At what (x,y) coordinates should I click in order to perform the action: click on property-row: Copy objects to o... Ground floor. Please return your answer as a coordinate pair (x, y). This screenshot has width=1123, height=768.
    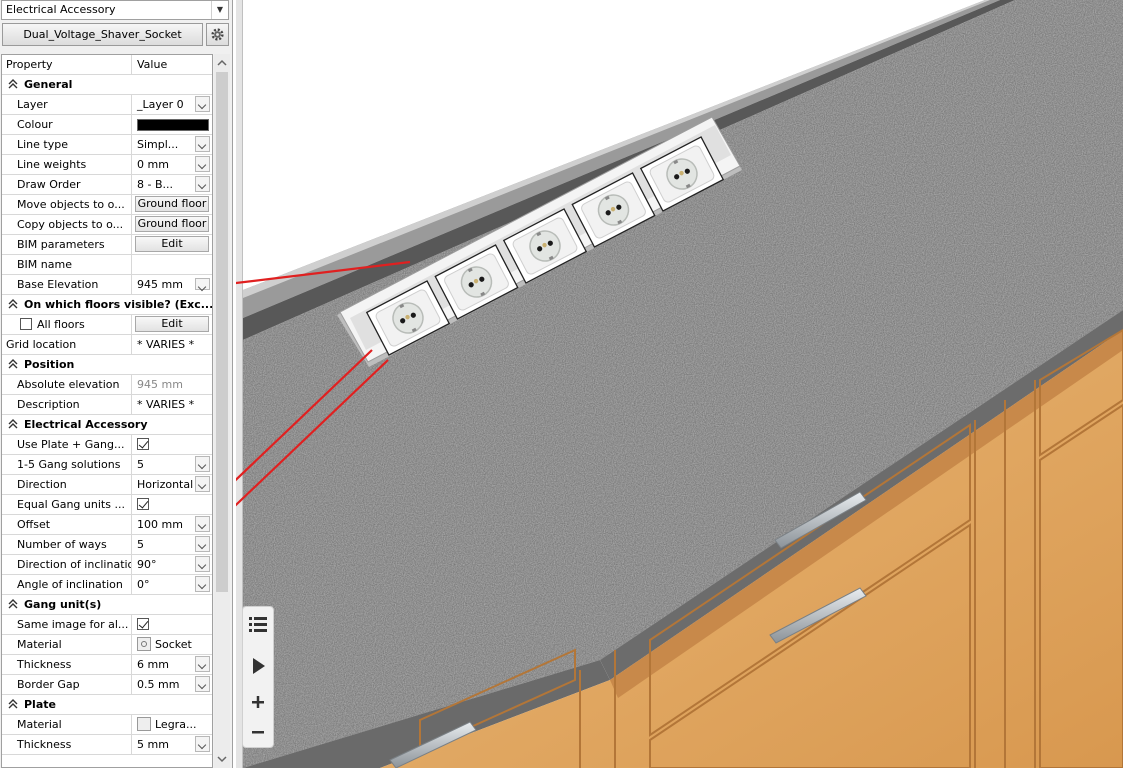
    Looking at the image, I should click on (107, 225).